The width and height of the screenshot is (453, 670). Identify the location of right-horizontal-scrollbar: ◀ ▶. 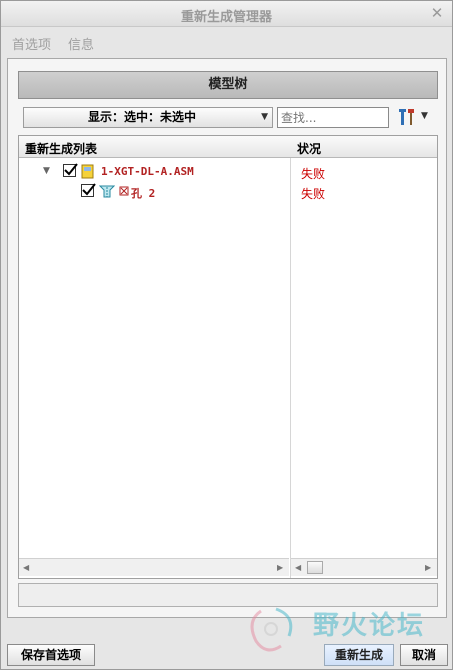
(364, 567).